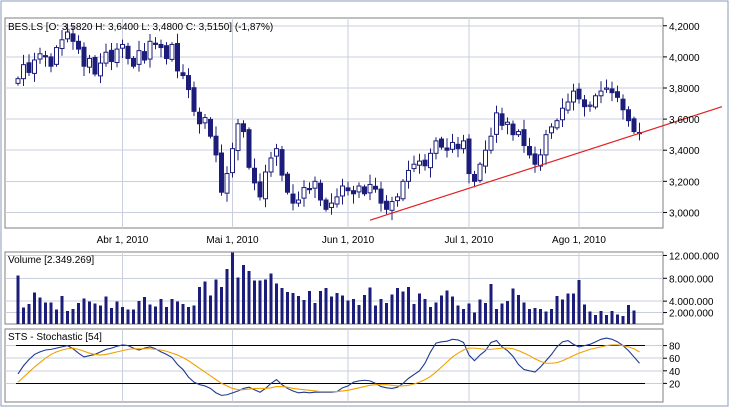 The height and width of the screenshot is (408, 730). I want to click on price-tick-label: 3,0000, so click(684, 213).